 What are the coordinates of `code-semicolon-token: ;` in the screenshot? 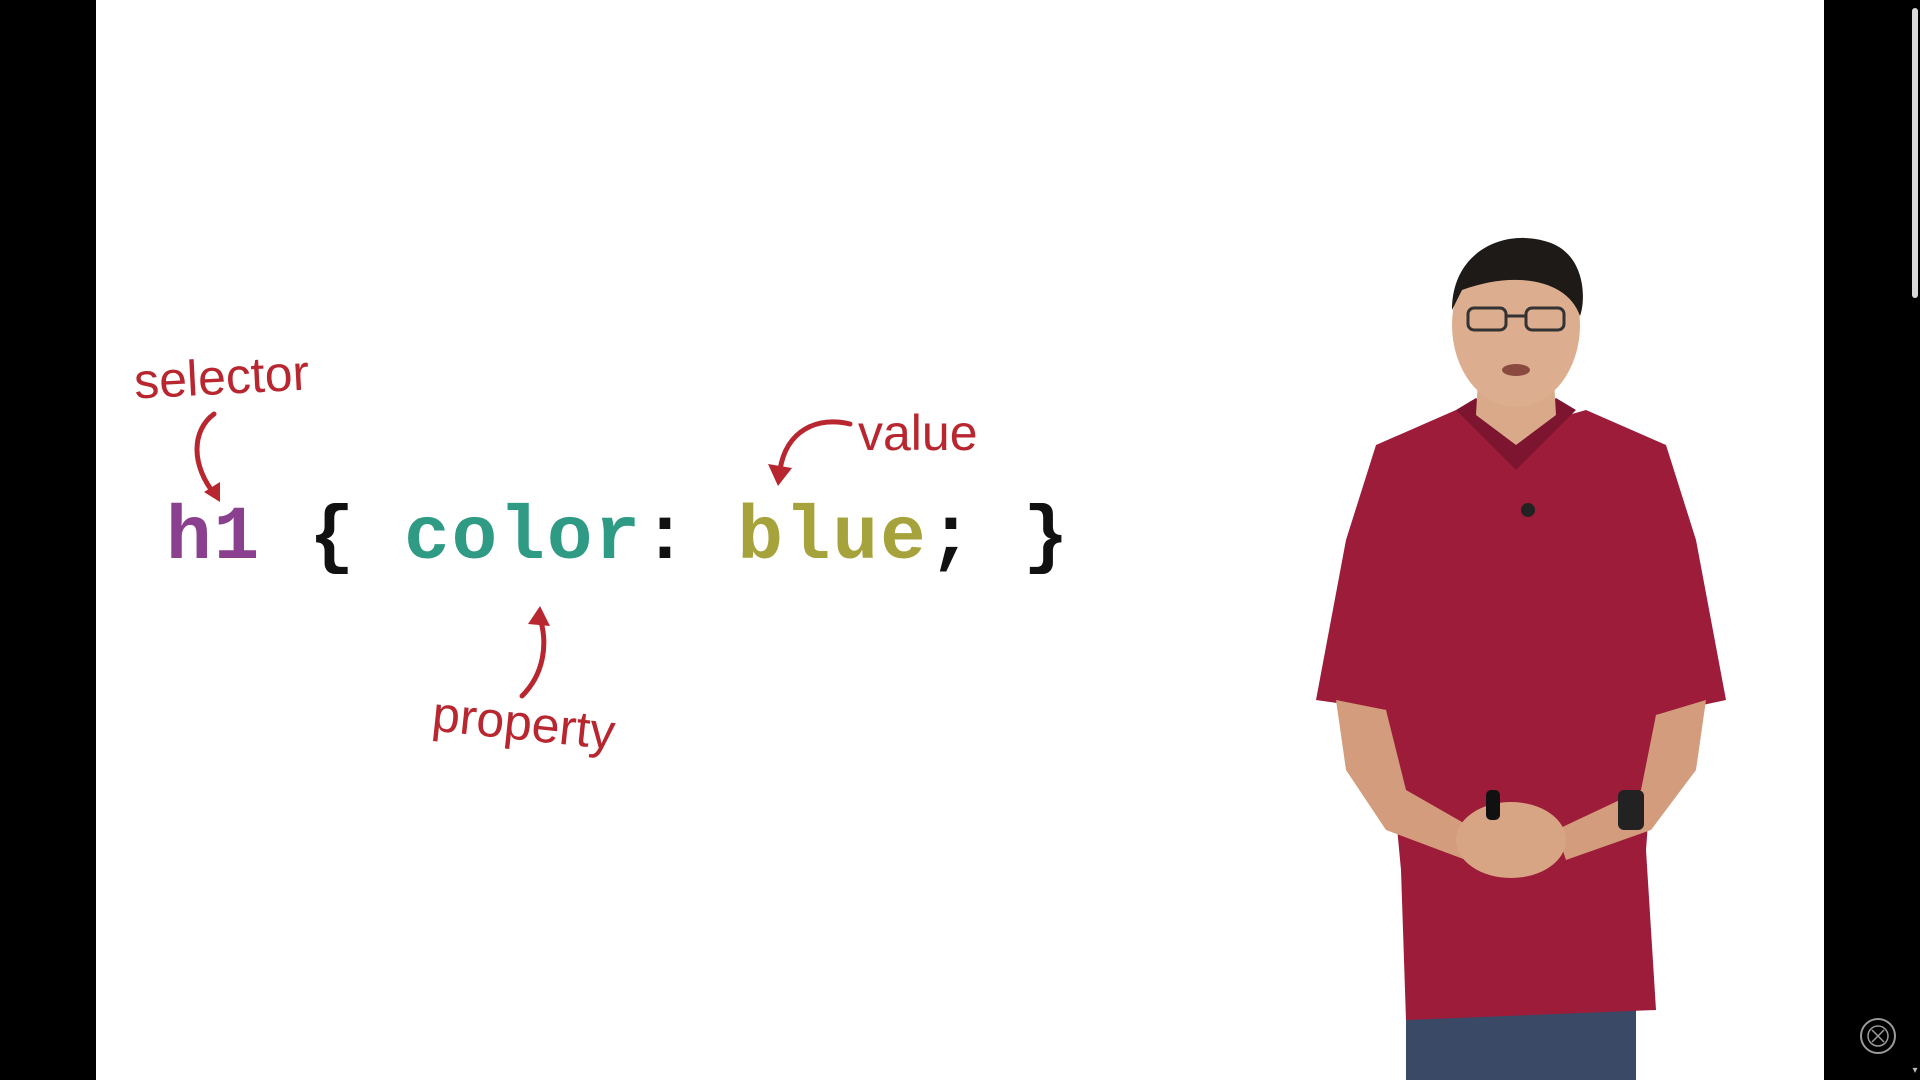 It's located at (951, 538).